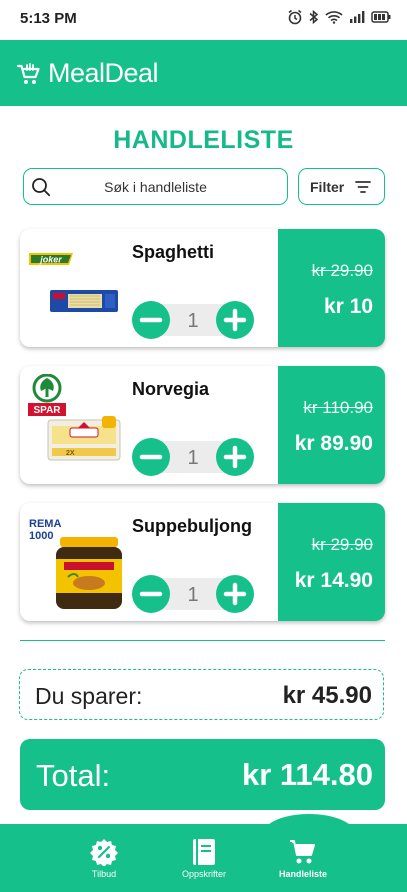 The image size is (407, 892). Describe the element at coordinates (103, 73) in the screenshot. I see `brand-name: MealDeal` at that location.